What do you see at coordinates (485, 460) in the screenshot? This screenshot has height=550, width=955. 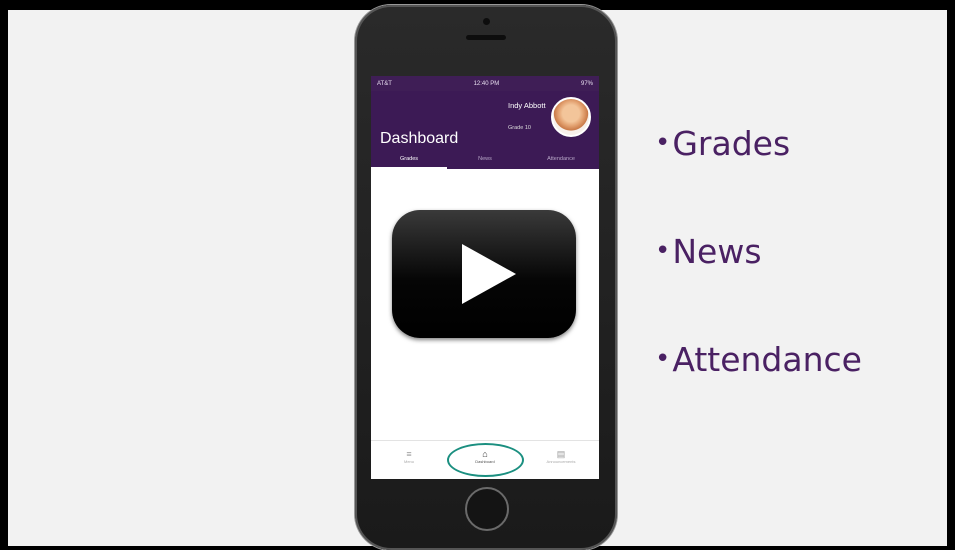 I see `dashboard-highlight-ring` at bounding box center [485, 460].